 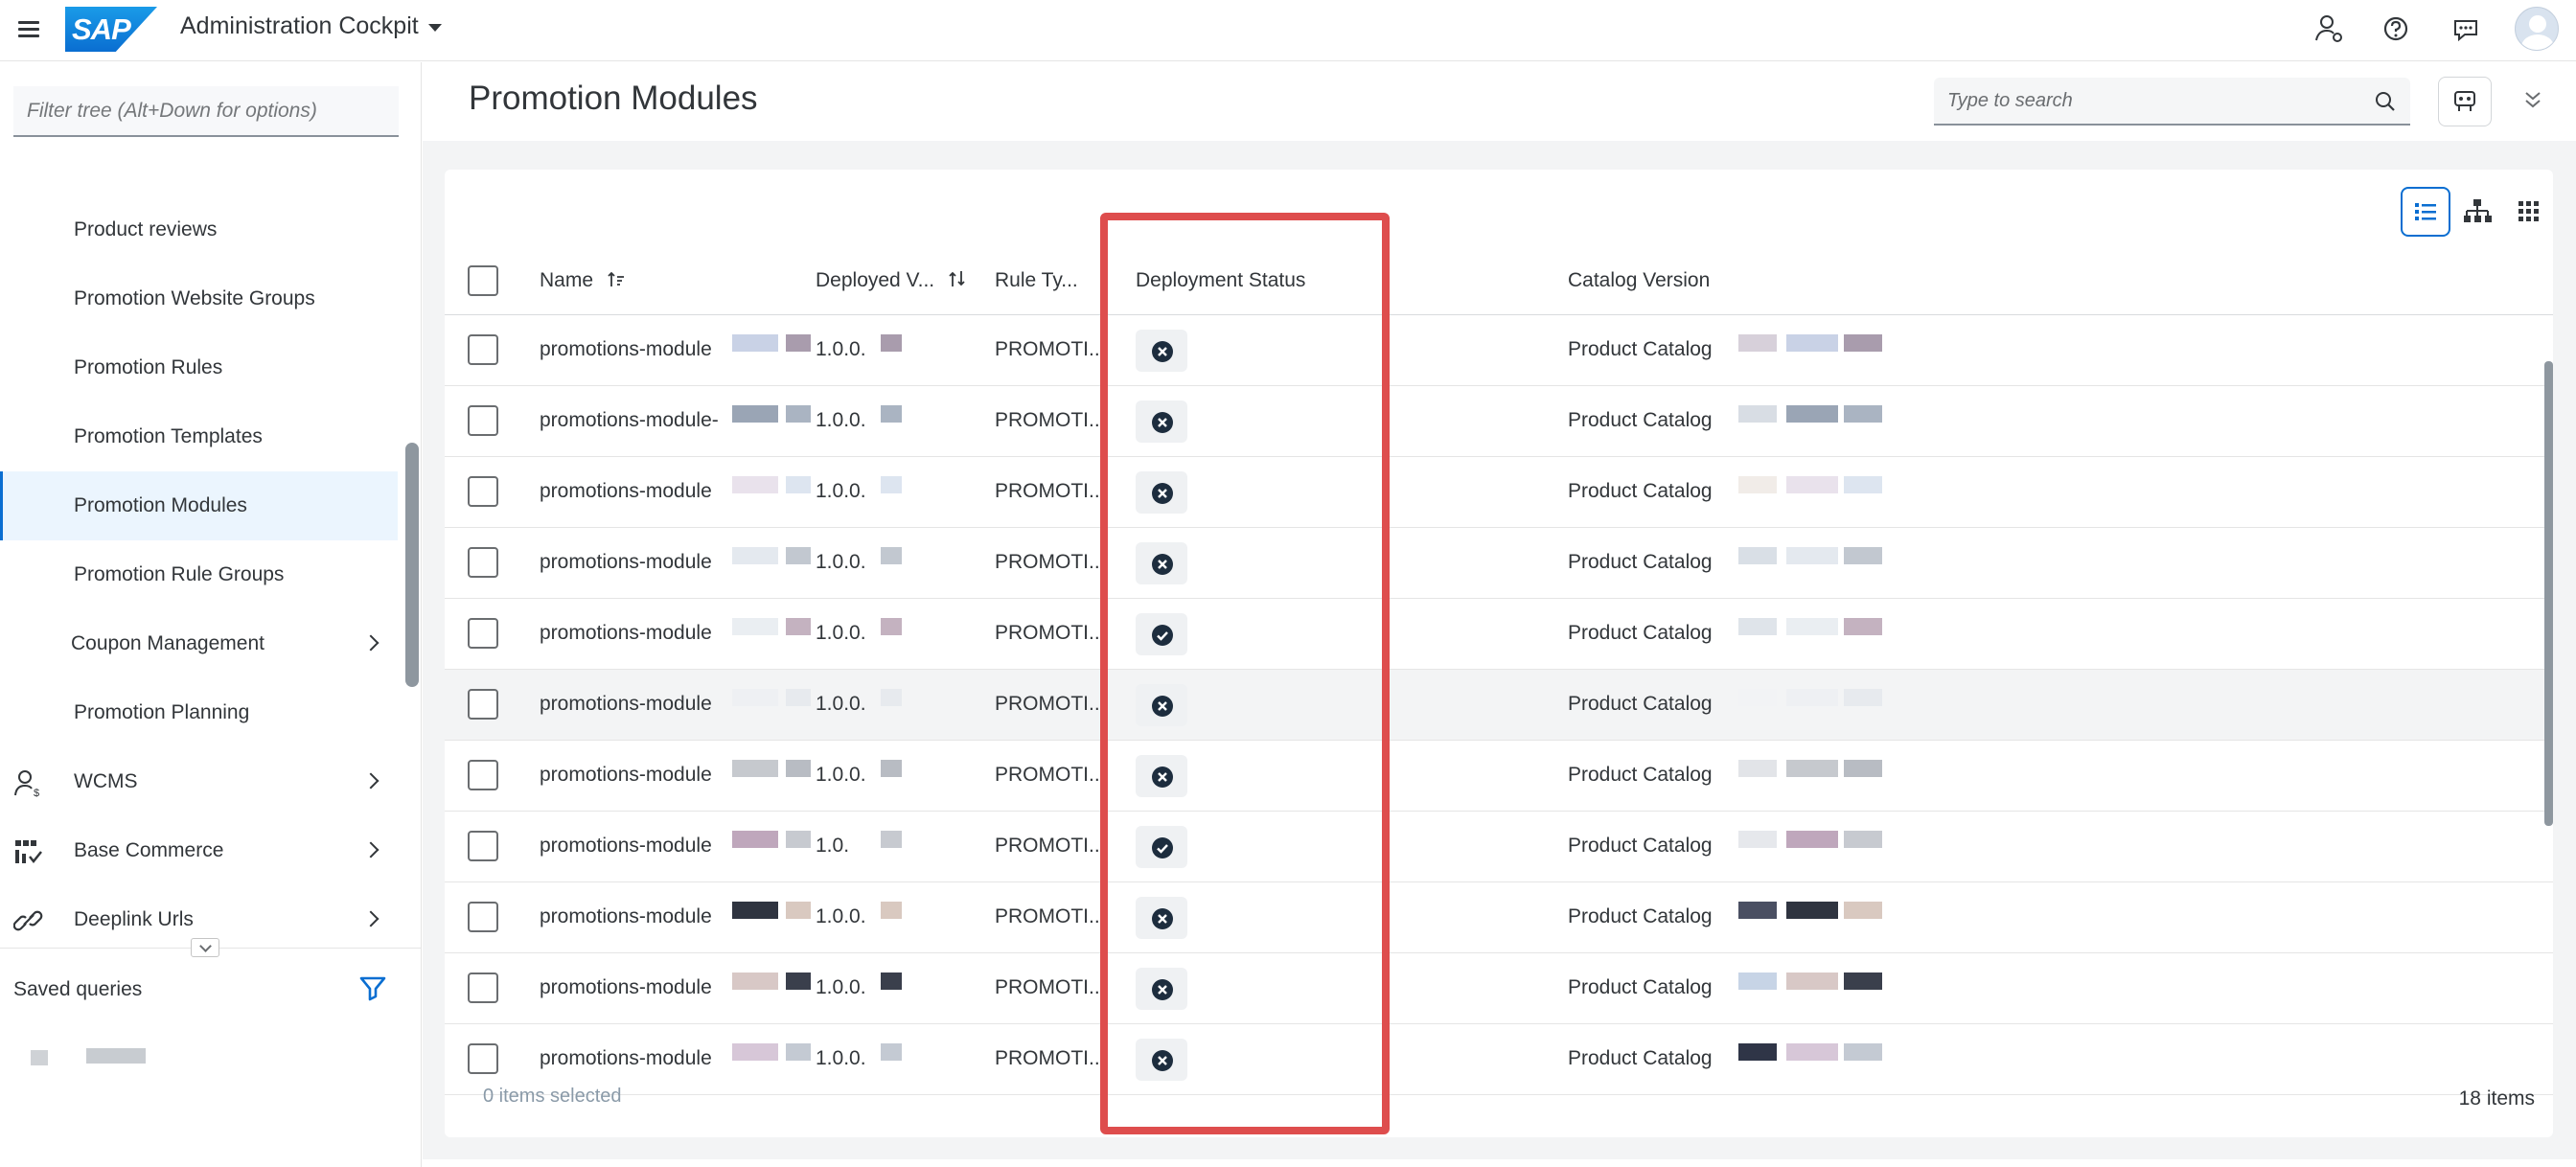 I want to click on user-avatar, so click(x=2537, y=29).